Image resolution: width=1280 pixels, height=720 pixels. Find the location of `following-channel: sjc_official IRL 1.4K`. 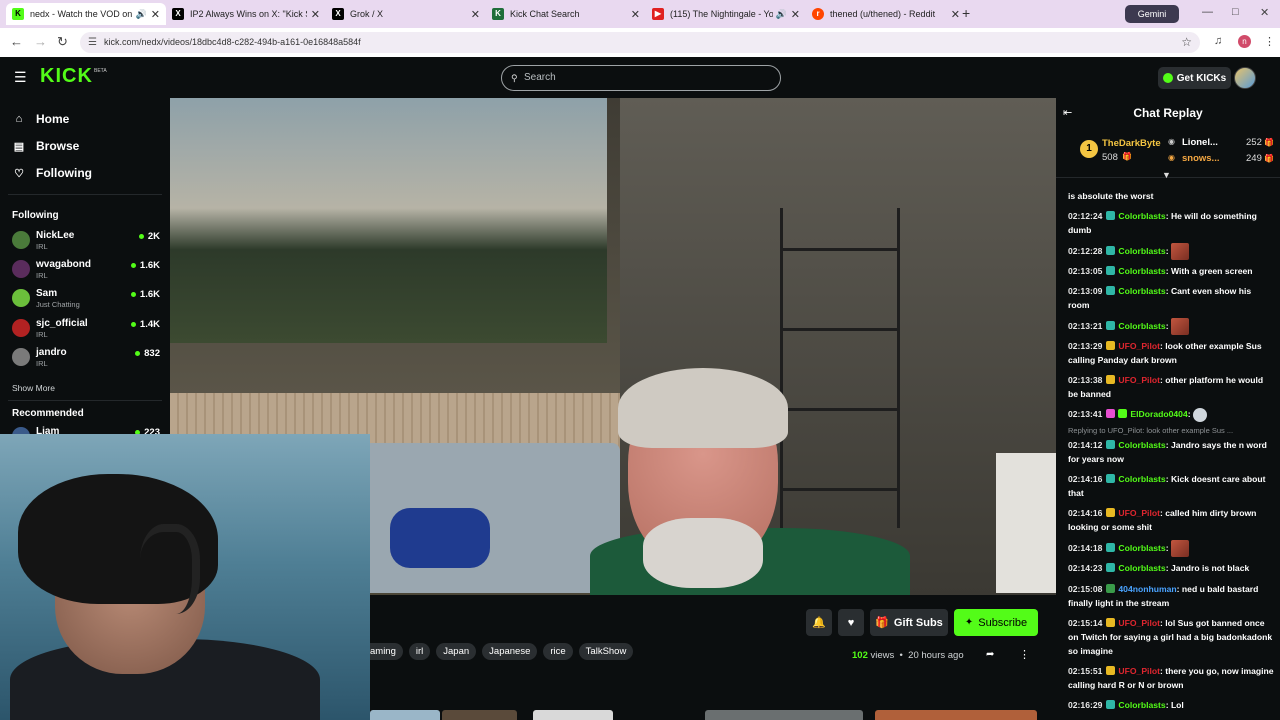

following-channel: sjc_official IRL 1.4K is located at coordinates (86, 329).